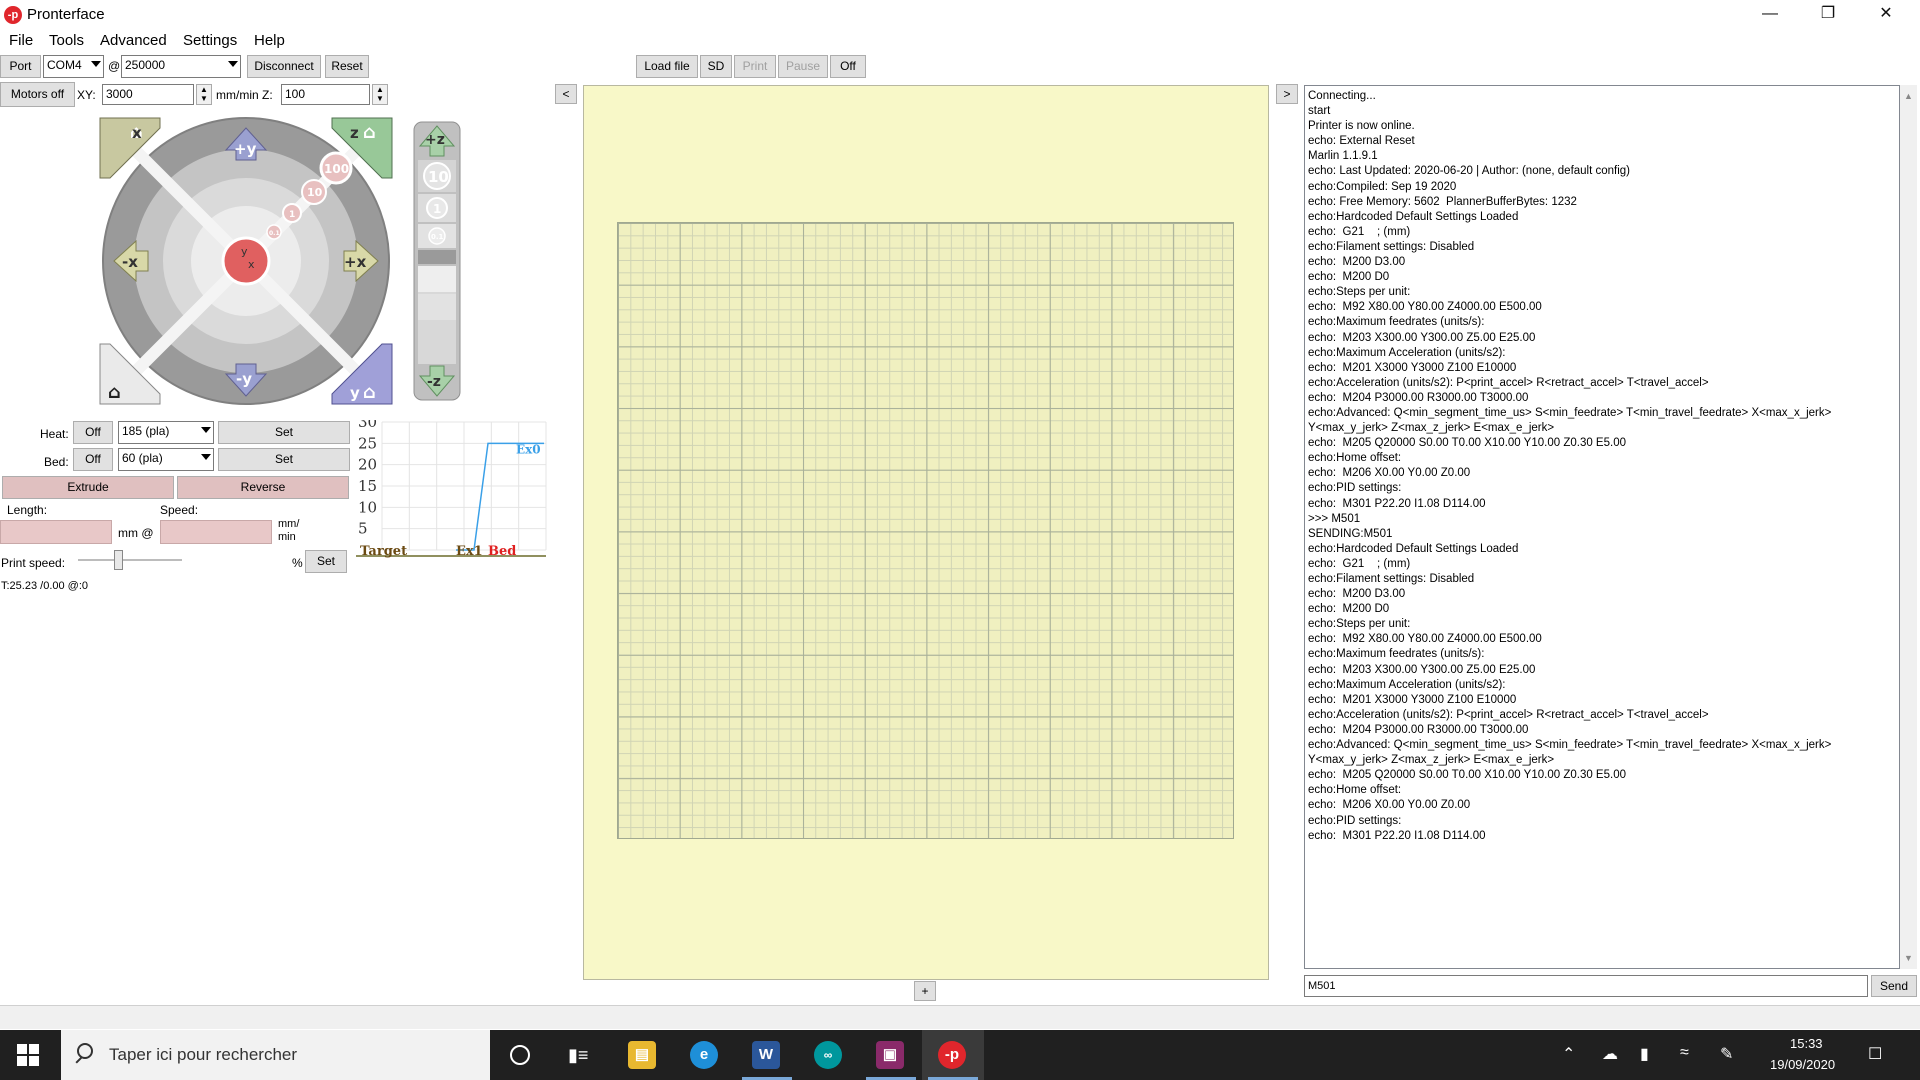 The height and width of the screenshot is (1080, 1920). Describe the element at coordinates (66, 40) in the screenshot. I see `menu-tools: Tools` at that location.